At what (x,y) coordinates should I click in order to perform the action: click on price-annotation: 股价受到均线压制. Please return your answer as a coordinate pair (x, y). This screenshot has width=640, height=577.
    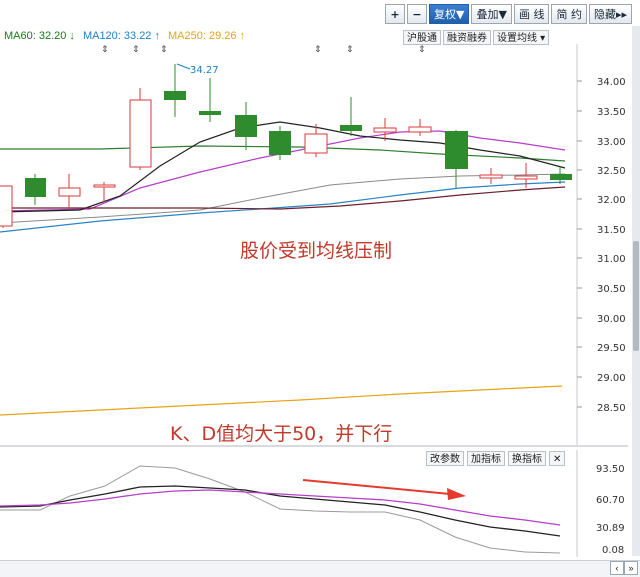
    Looking at the image, I should click on (316, 251).